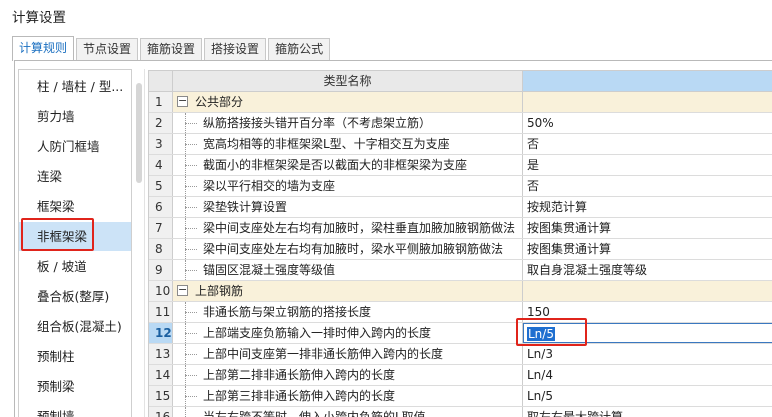 Image resolution: width=772 pixels, height=417 pixels. What do you see at coordinates (647, 123) in the screenshot?
I see `value-cell: 50%` at bounding box center [647, 123].